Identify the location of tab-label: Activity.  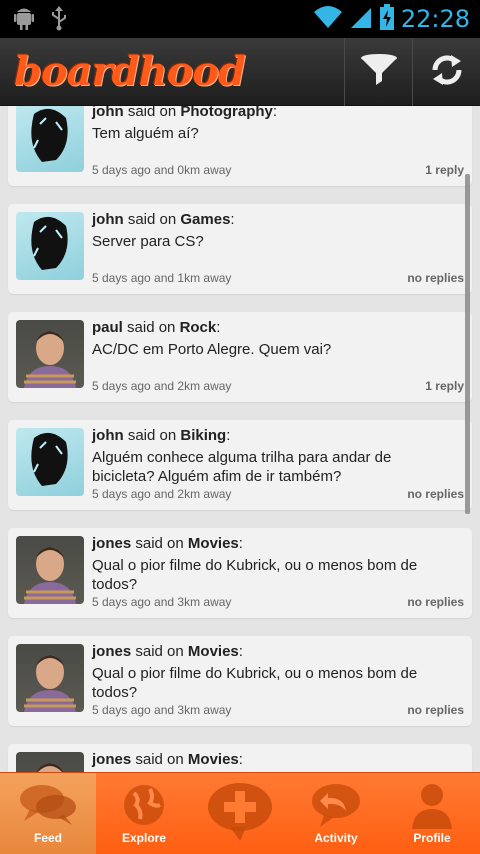
(336, 838).